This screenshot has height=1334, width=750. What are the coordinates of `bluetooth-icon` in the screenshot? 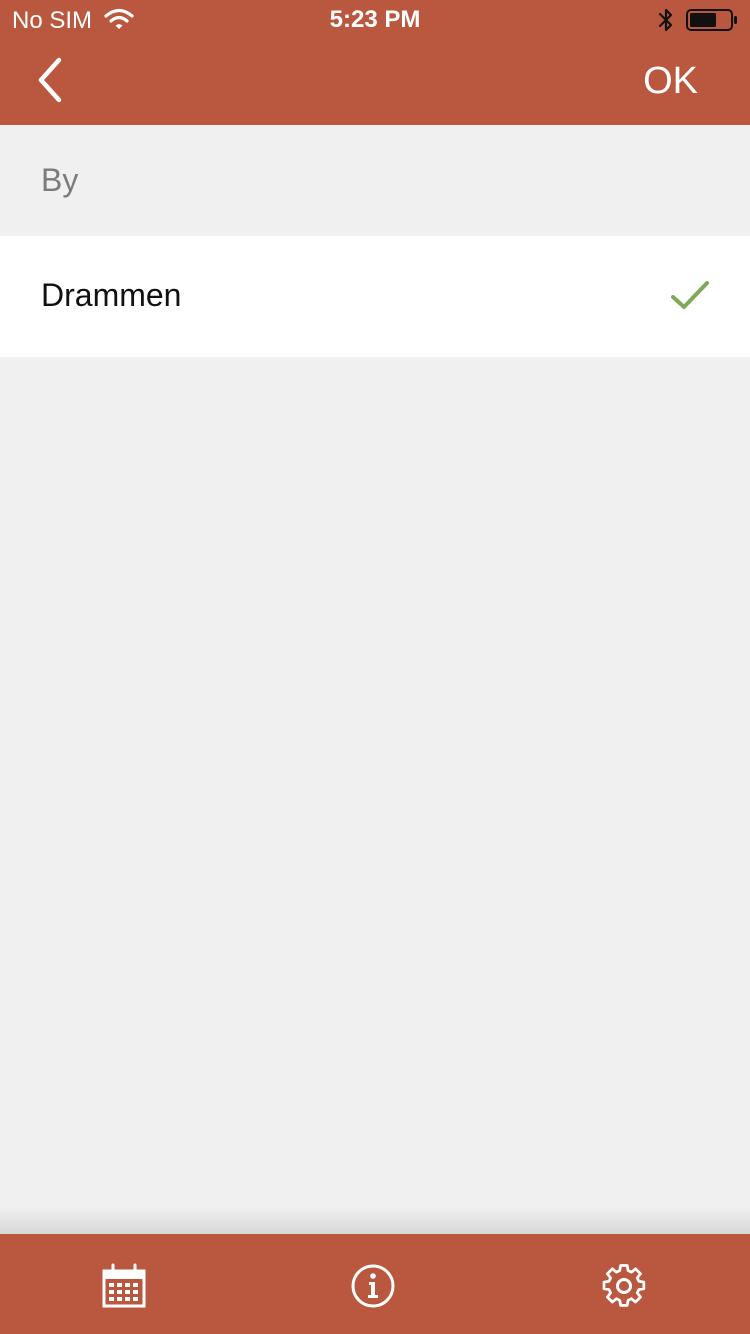 It's located at (665, 20).